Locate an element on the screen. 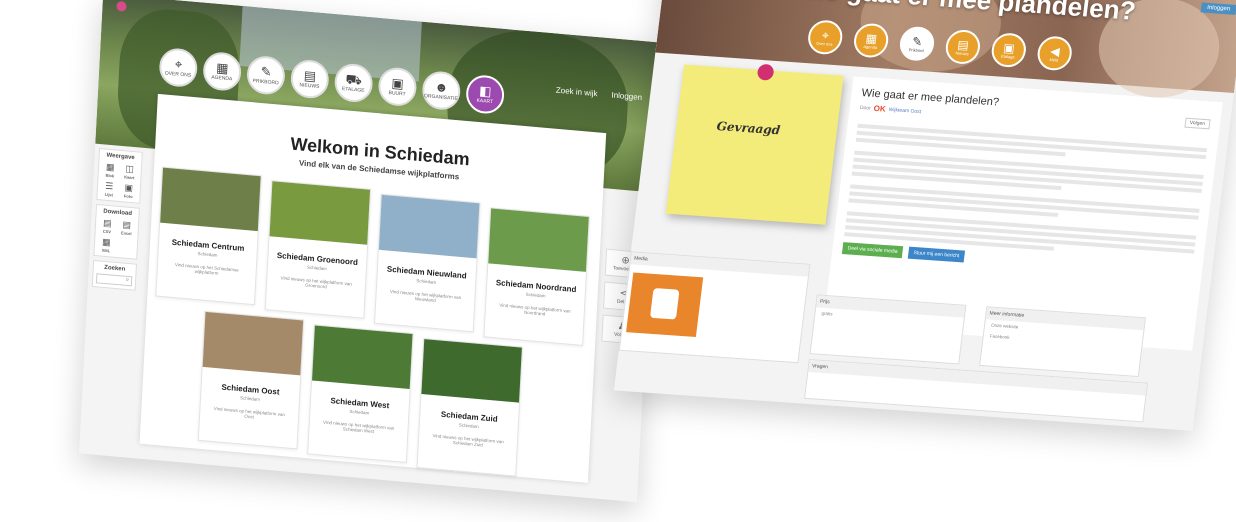 This screenshot has height=522, width=1236. view-map: ◫ Kaart is located at coordinates (129, 171).